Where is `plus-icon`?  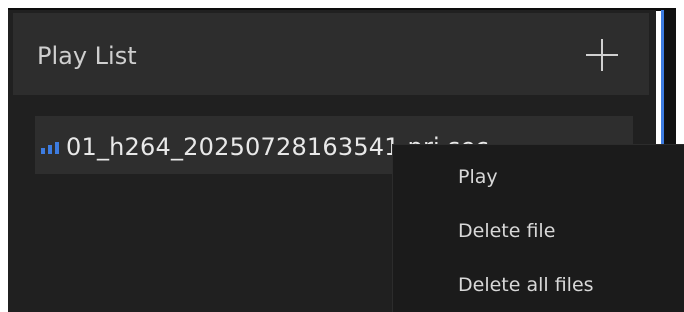 plus-icon is located at coordinates (602, 55).